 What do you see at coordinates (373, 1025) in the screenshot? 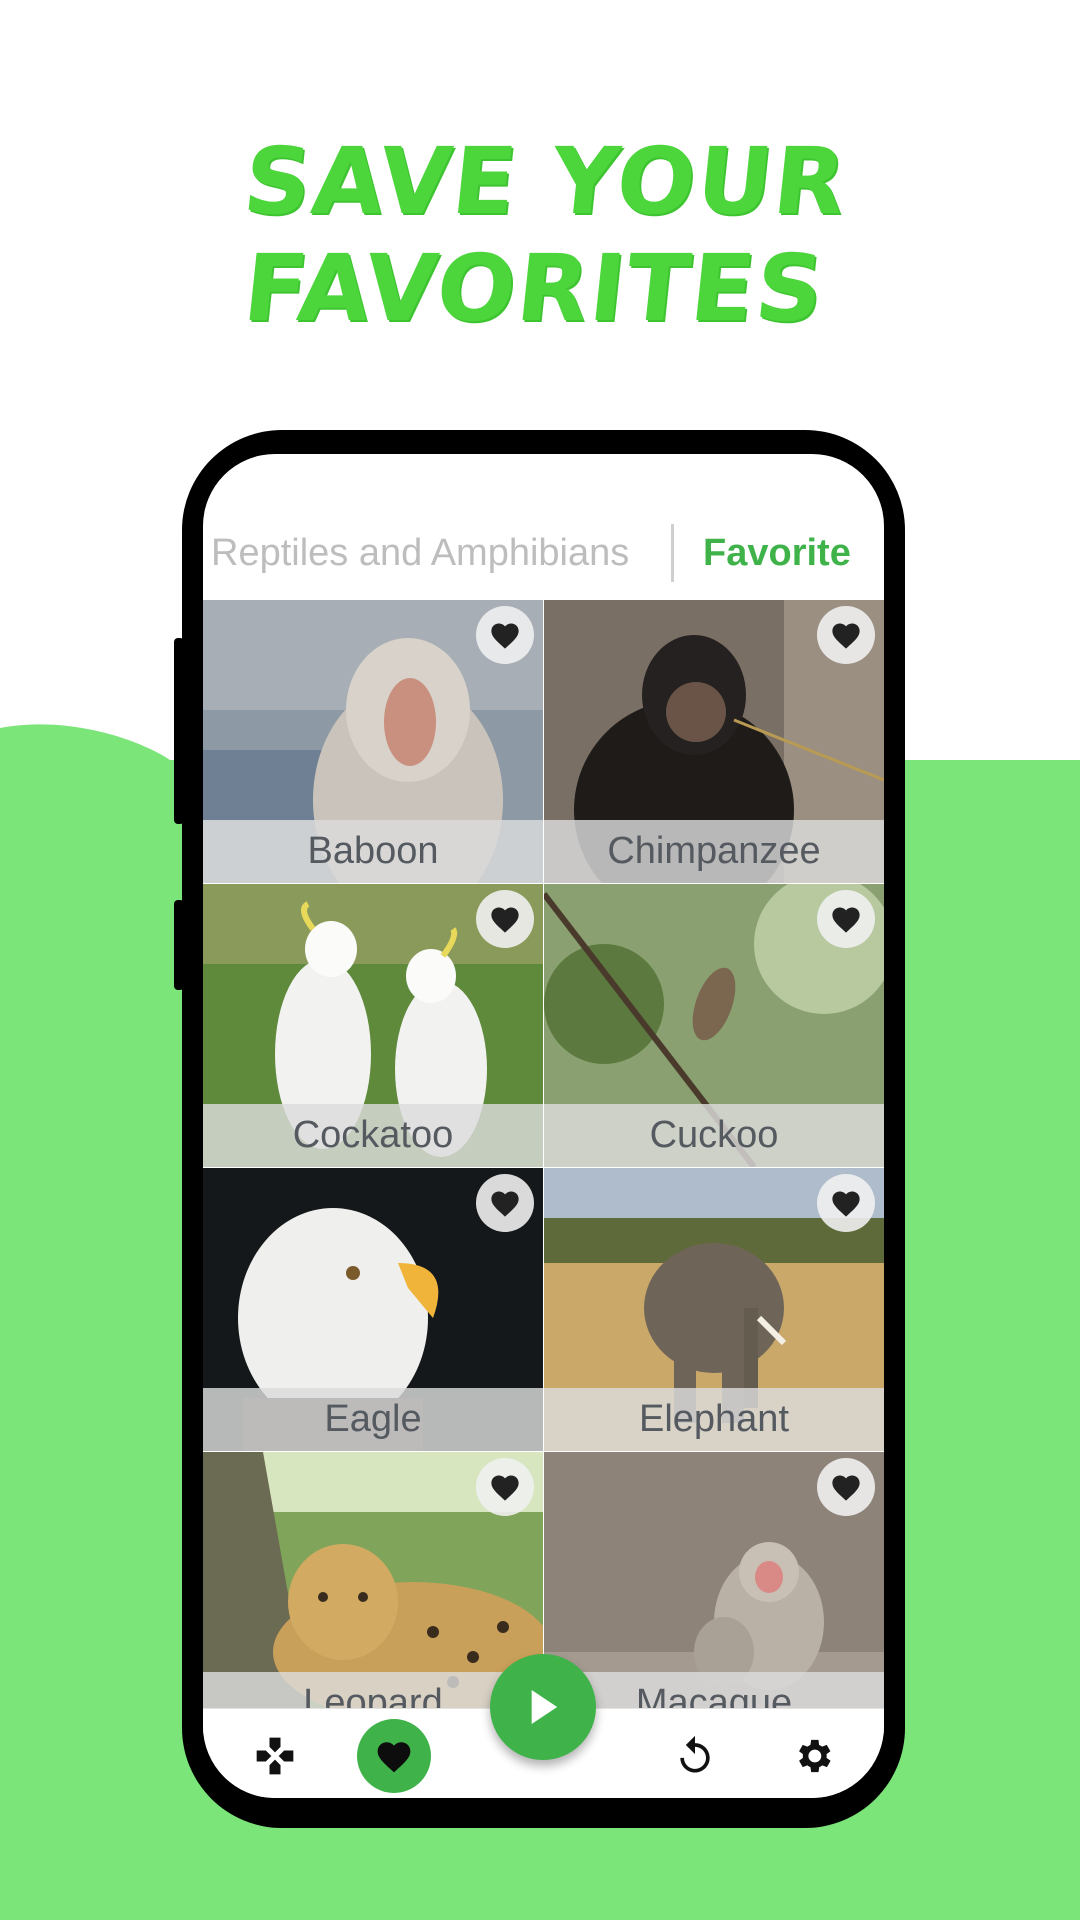
I see `animal-card-cockatoo: Cockatoo` at bounding box center [373, 1025].